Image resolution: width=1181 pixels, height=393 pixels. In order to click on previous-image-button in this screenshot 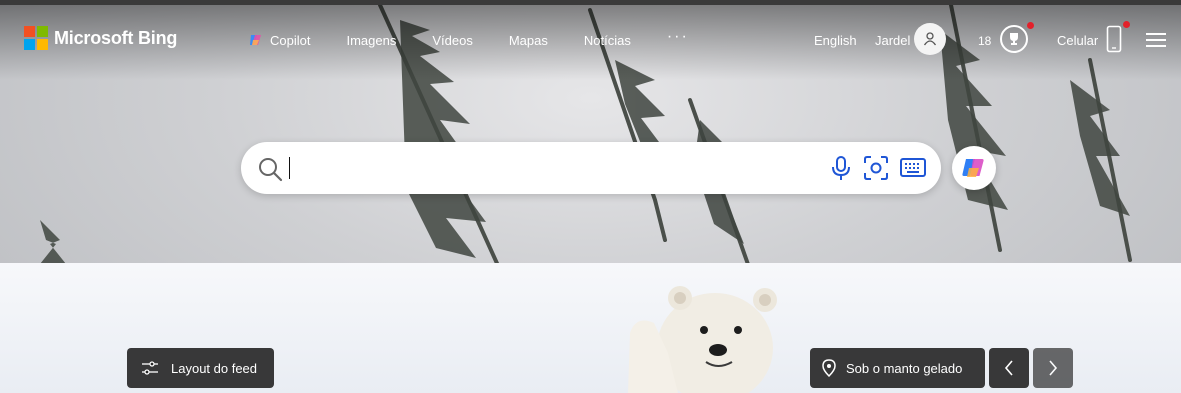, I will do `click(1009, 368)`.